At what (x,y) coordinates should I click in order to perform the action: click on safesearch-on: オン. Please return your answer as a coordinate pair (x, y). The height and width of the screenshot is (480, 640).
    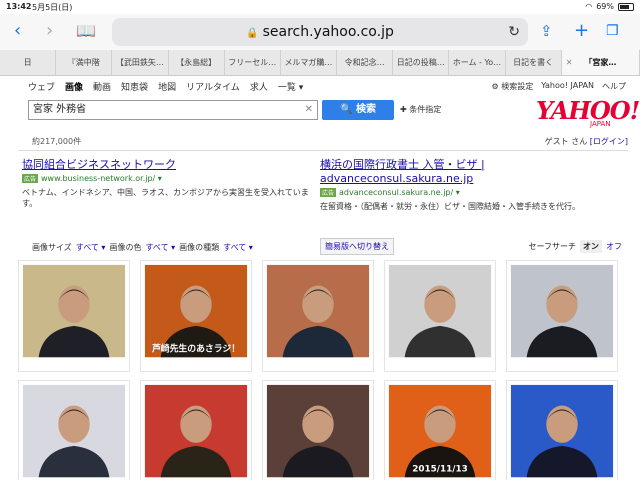
    Looking at the image, I should click on (591, 246).